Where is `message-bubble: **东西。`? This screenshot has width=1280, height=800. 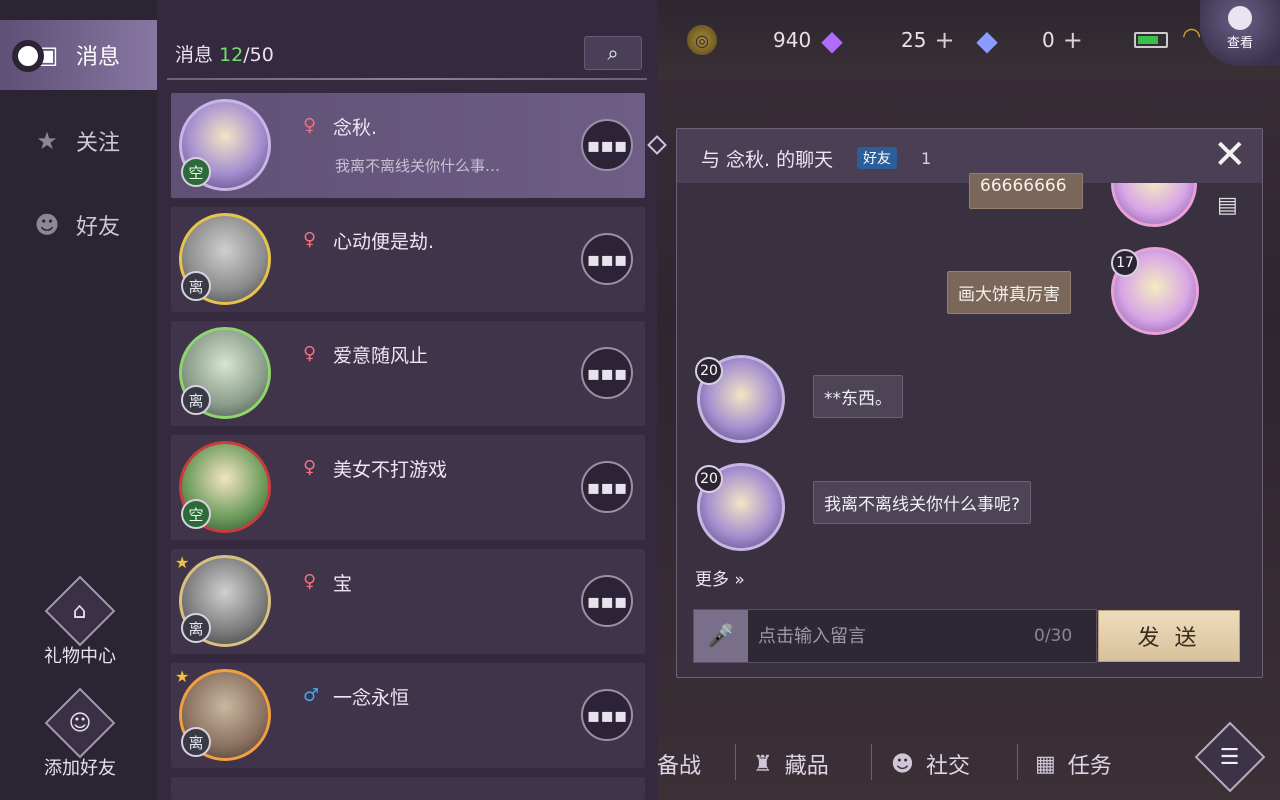
message-bubble: **东西。 is located at coordinates (858, 396).